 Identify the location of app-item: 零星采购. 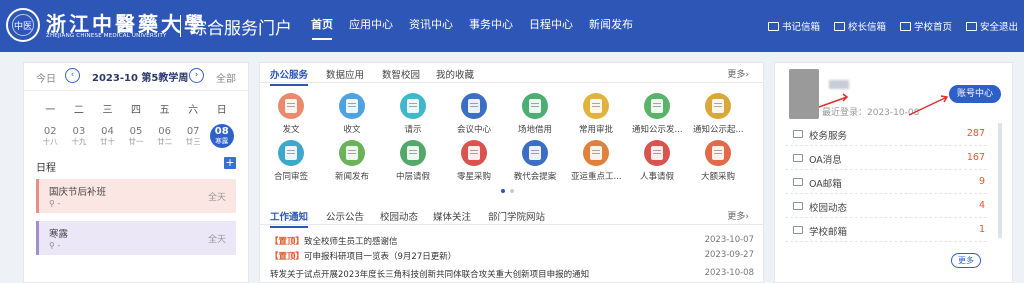
(474, 161).